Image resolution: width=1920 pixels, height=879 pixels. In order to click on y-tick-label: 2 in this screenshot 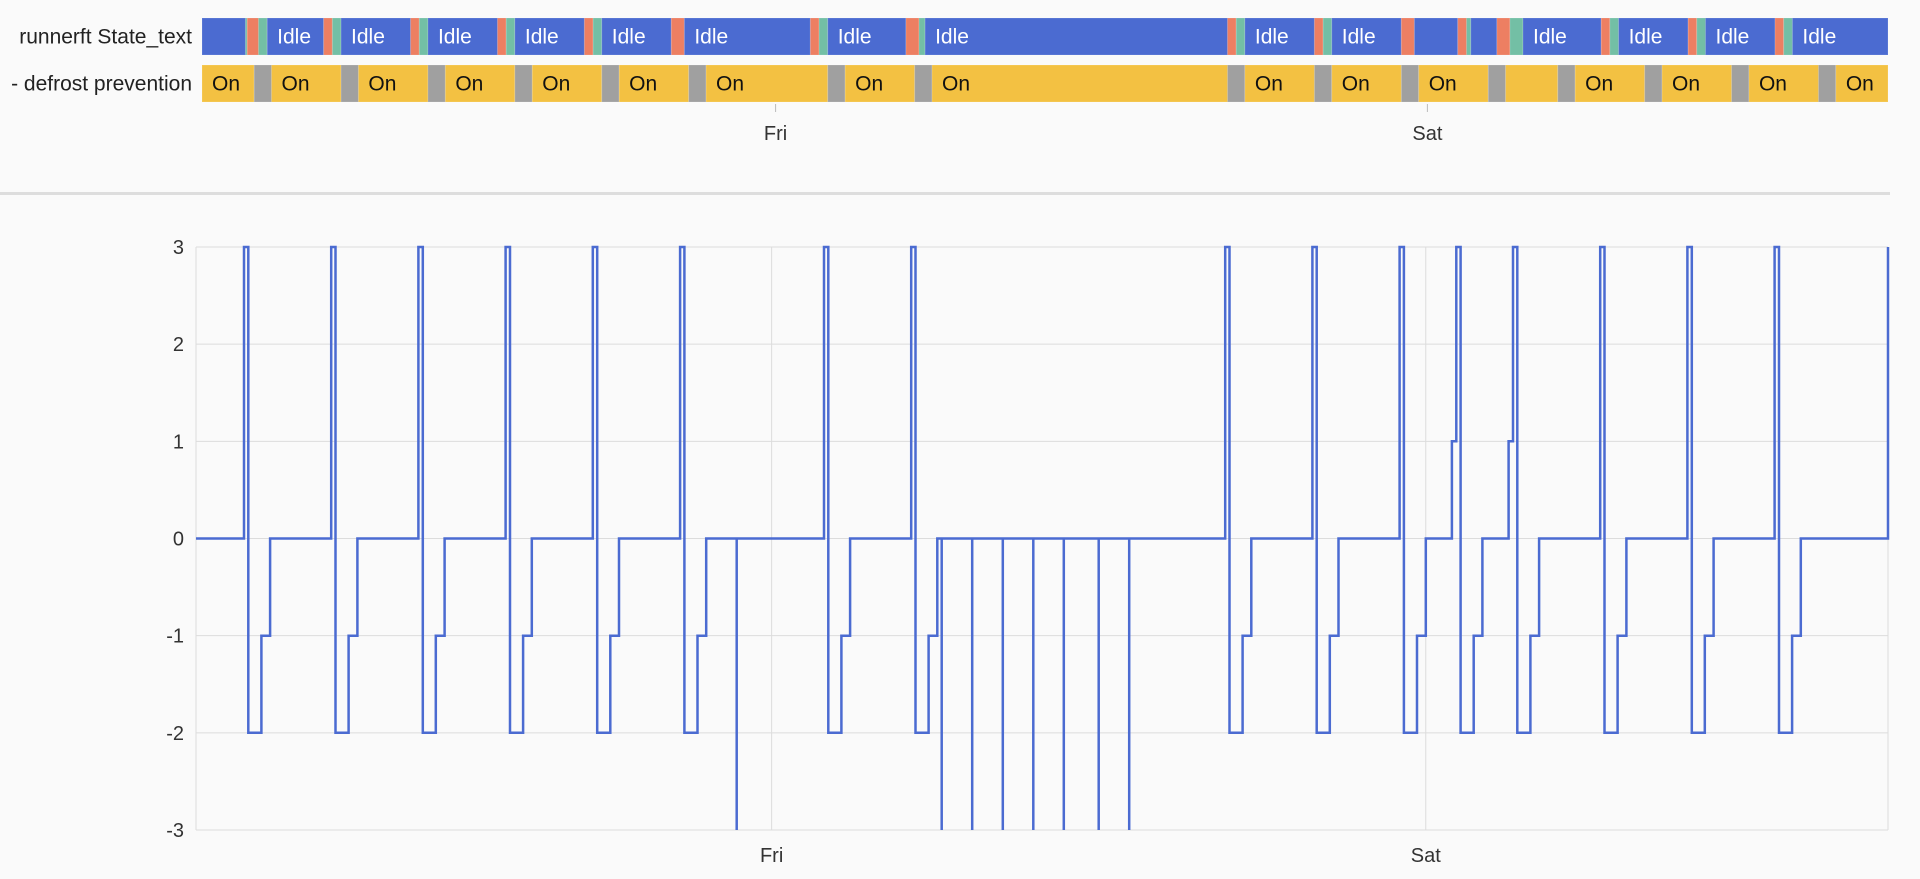, I will do `click(178, 345)`.